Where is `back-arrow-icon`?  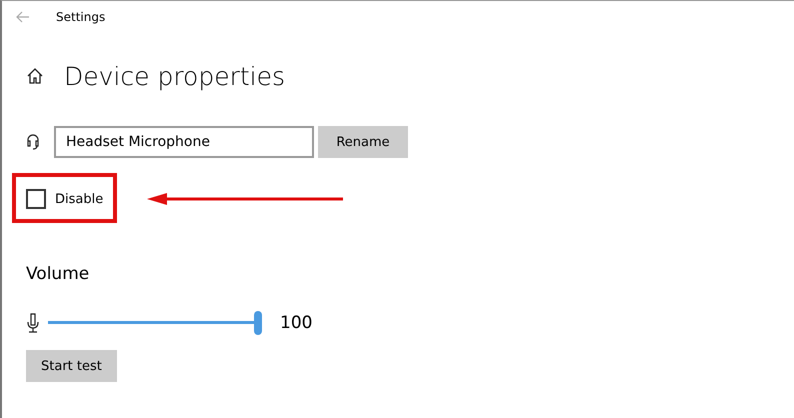
back-arrow-icon is located at coordinates (23, 17).